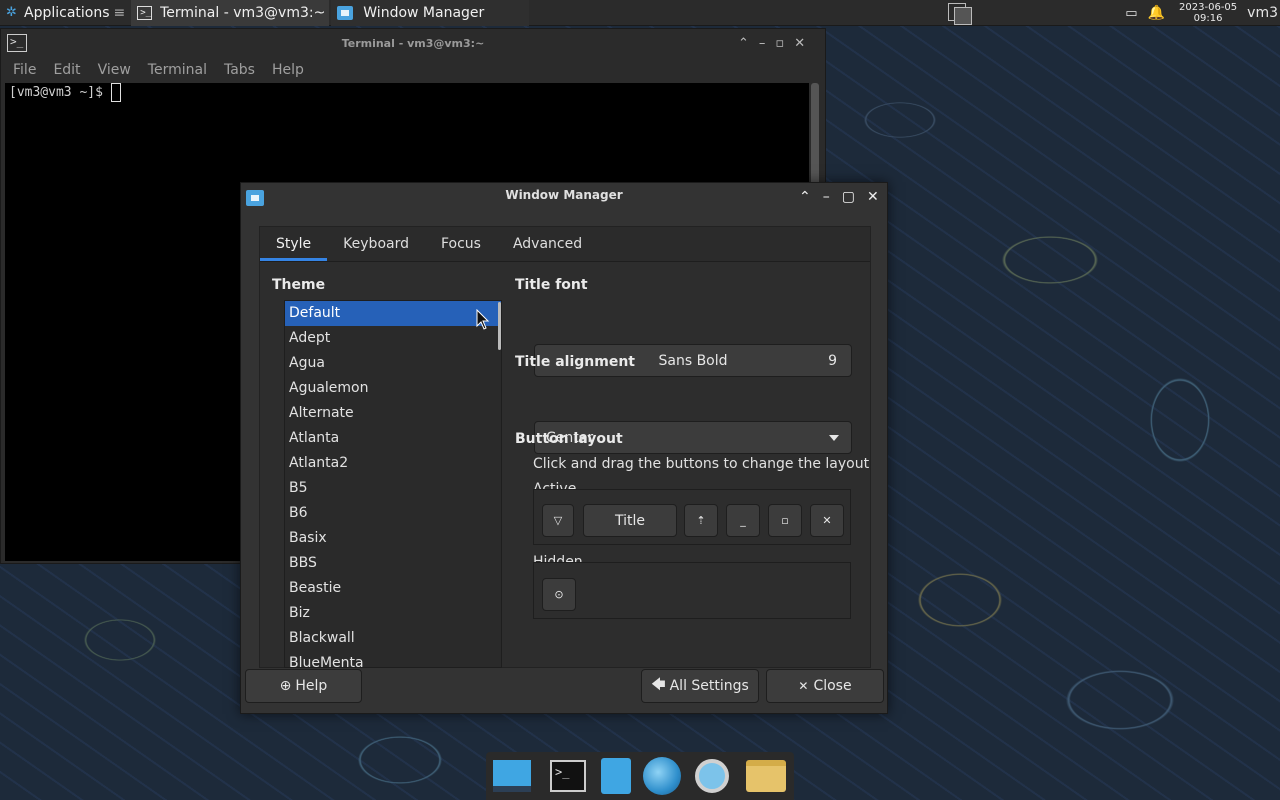 The image size is (1280, 800). I want to click on stick-button-slot: ⊙, so click(559, 594).